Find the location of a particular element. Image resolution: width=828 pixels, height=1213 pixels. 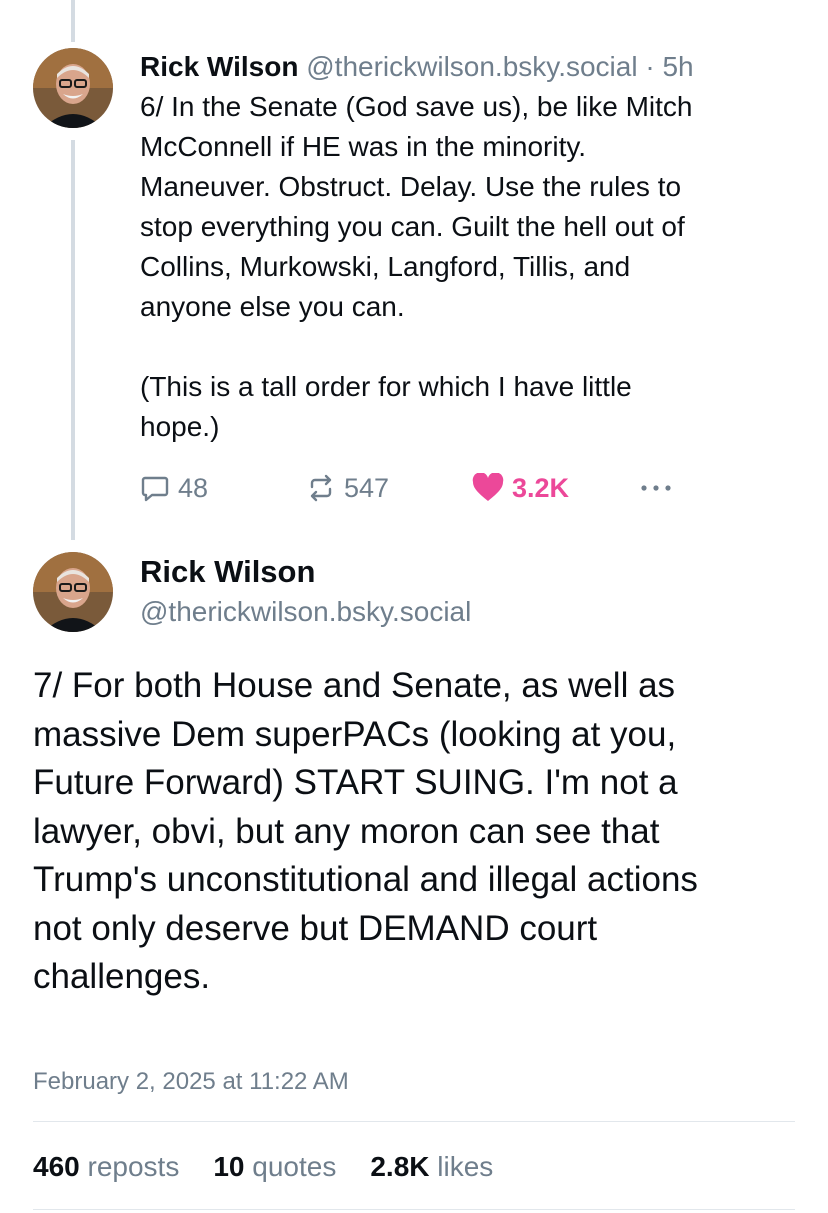

likes-count: 2.8K is located at coordinates (400, 1166).